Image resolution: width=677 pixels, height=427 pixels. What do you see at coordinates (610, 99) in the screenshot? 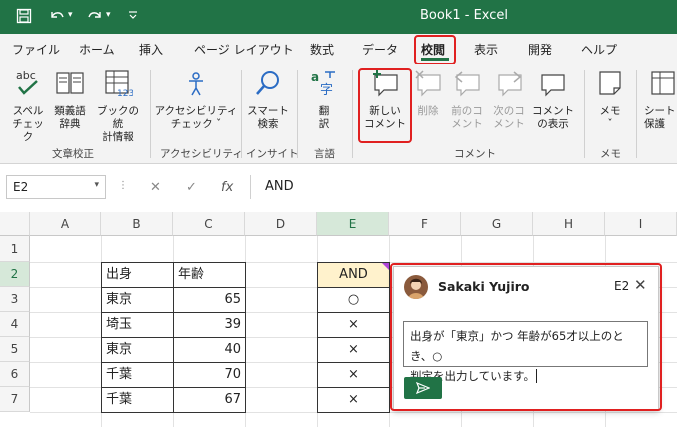
I see `notes-button: メモ ˇ` at bounding box center [610, 99].